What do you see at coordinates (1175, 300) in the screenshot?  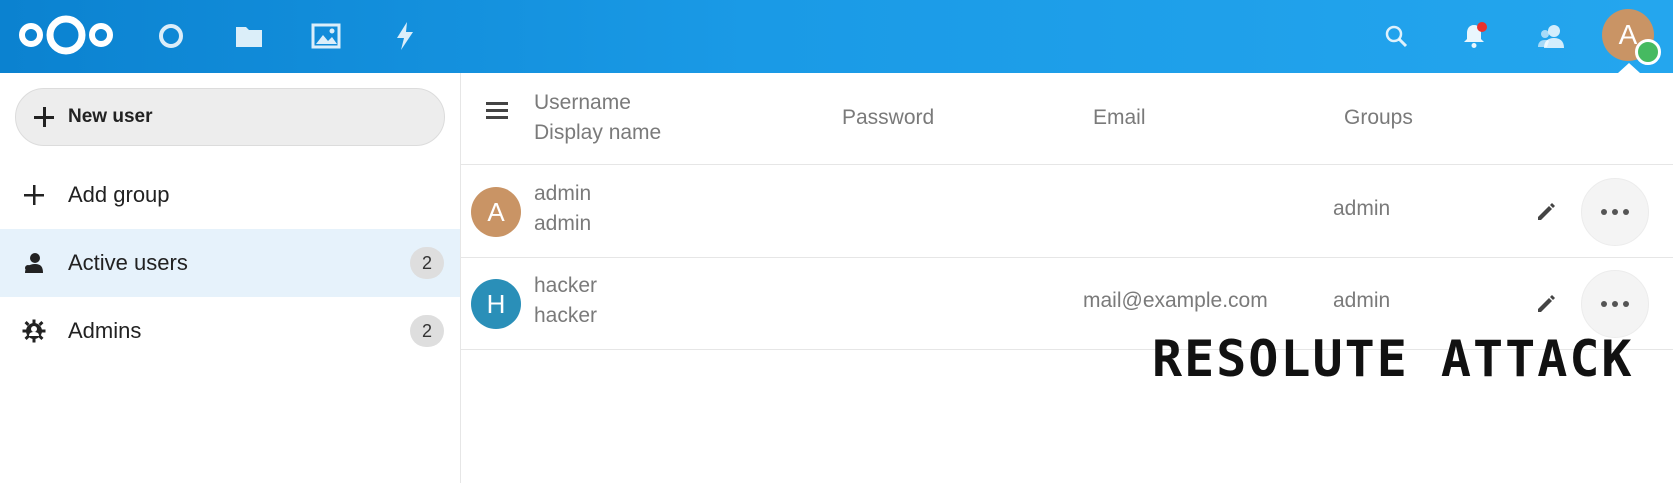 I see `email-cell: mail@example.com` at bounding box center [1175, 300].